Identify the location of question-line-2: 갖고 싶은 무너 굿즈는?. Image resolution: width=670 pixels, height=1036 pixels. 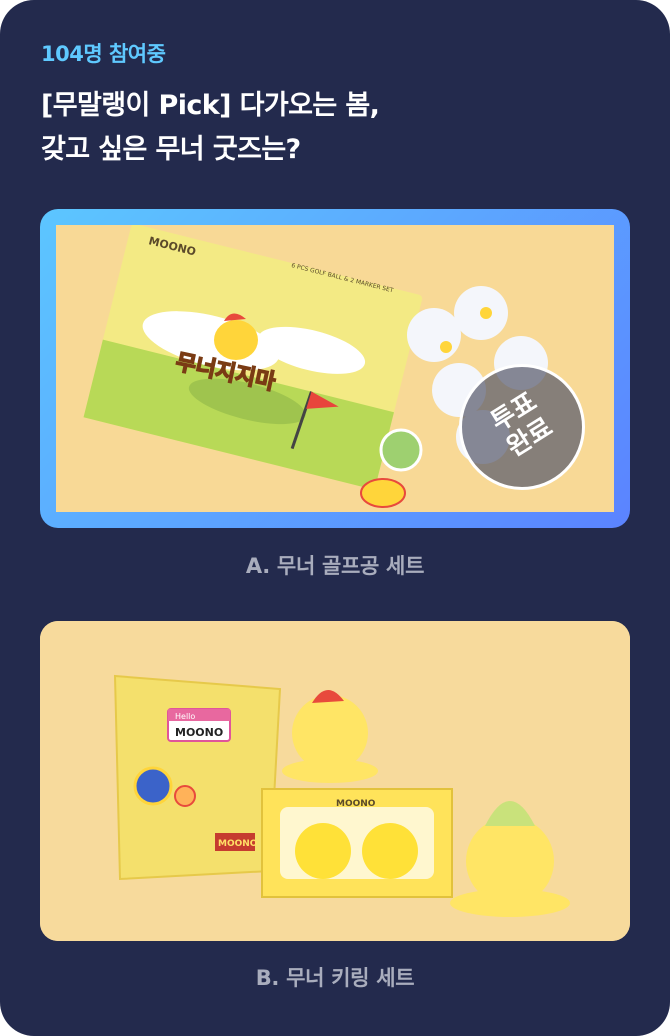
(171, 149).